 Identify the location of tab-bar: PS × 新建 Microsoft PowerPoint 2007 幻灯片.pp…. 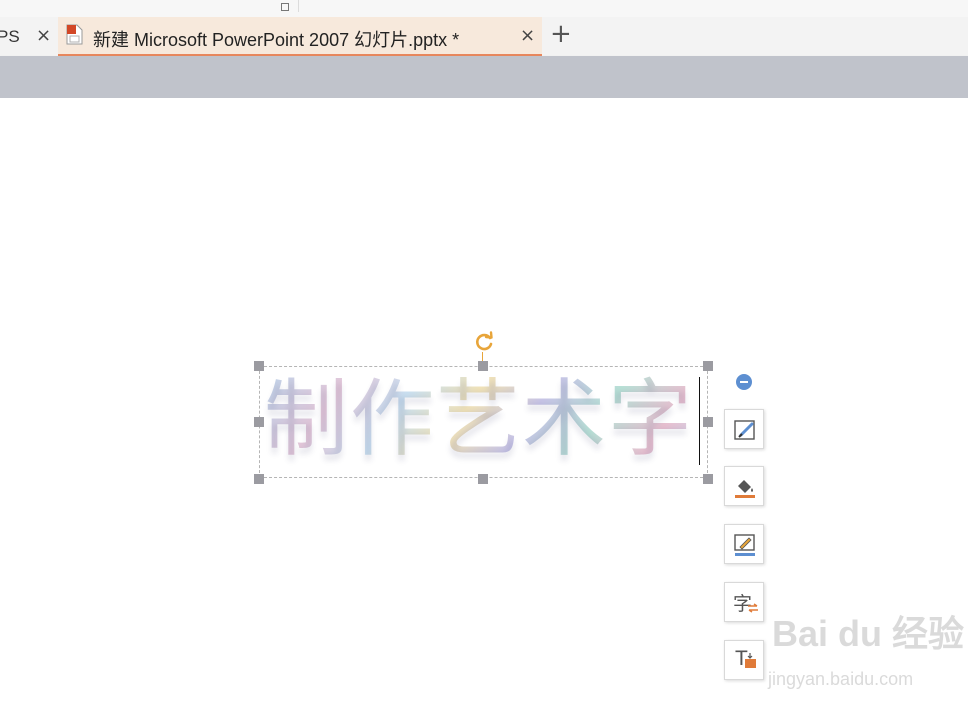
(484, 36).